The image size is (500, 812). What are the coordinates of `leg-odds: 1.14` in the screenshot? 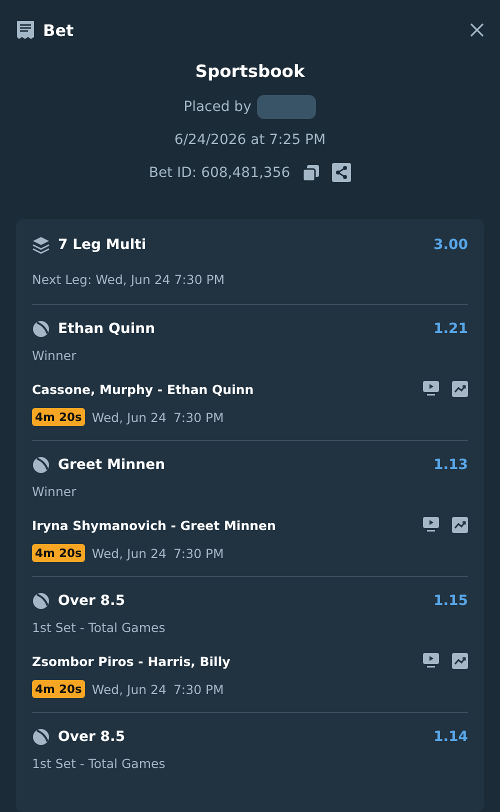 It's located at (450, 737).